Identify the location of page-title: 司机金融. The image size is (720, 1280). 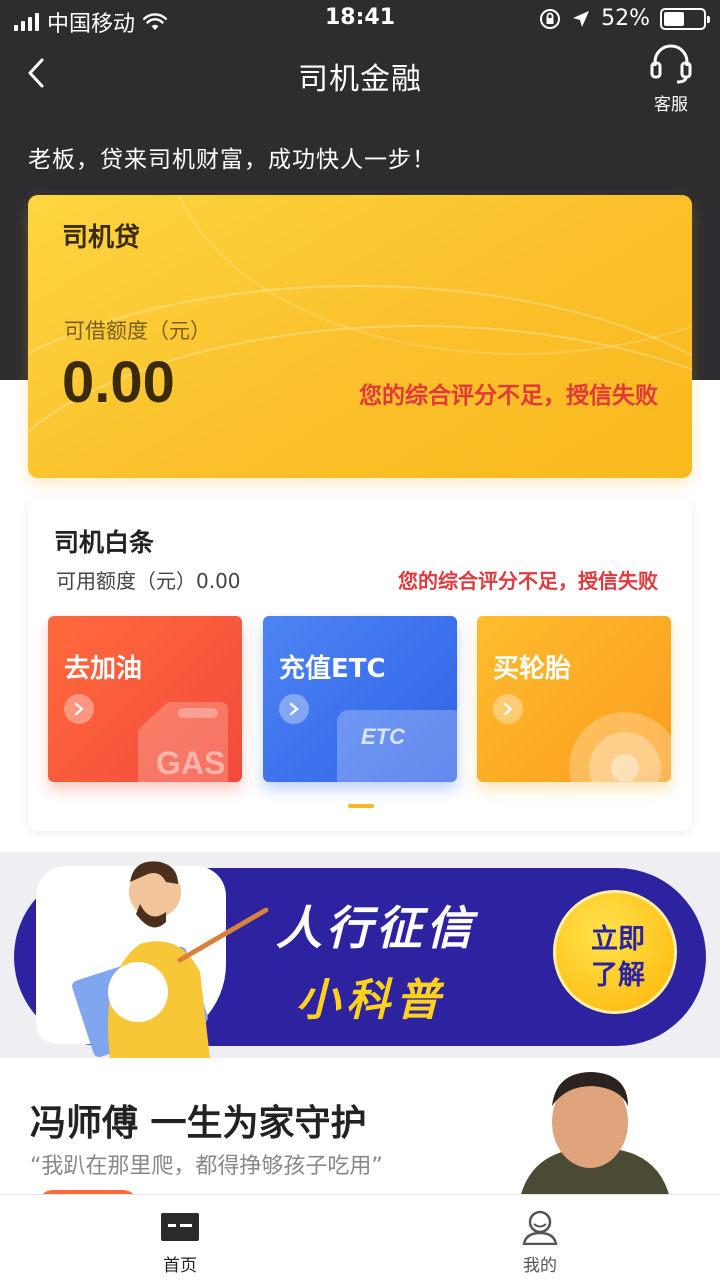
(360, 79).